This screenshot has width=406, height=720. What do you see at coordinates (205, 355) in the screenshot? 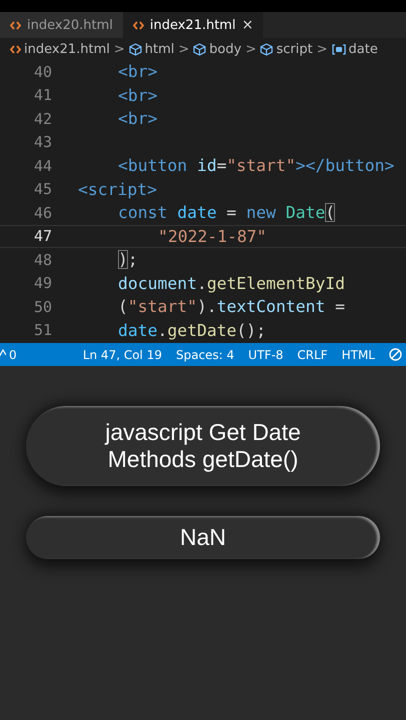
I see `status-item: Spaces: 4` at bounding box center [205, 355].